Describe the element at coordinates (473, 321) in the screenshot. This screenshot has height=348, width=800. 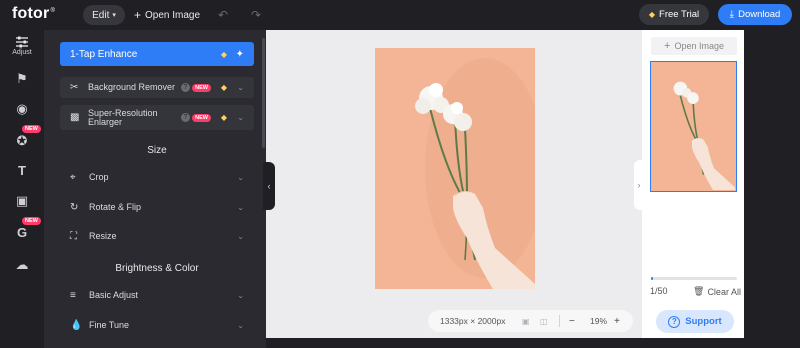
I see `image-dimensions: 1333px × 2000px` at that location.